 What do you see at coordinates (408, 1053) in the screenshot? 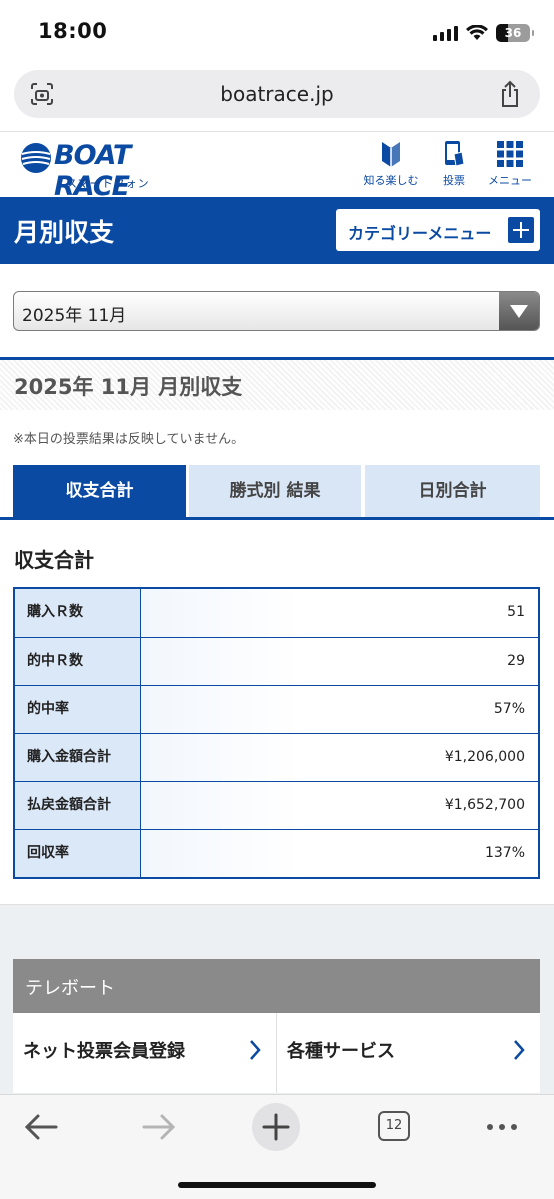
I see `link-services: 各種サービス` at bounding box center [408, 1053].